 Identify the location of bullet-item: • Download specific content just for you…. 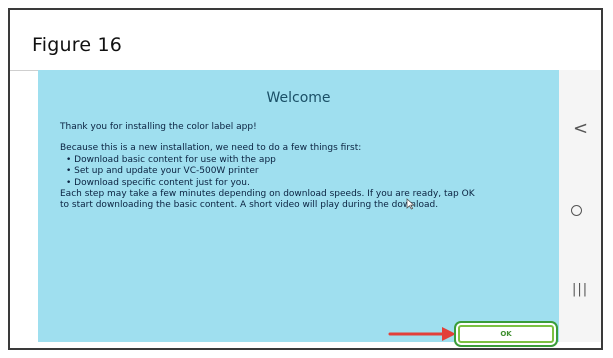
(158, 182).